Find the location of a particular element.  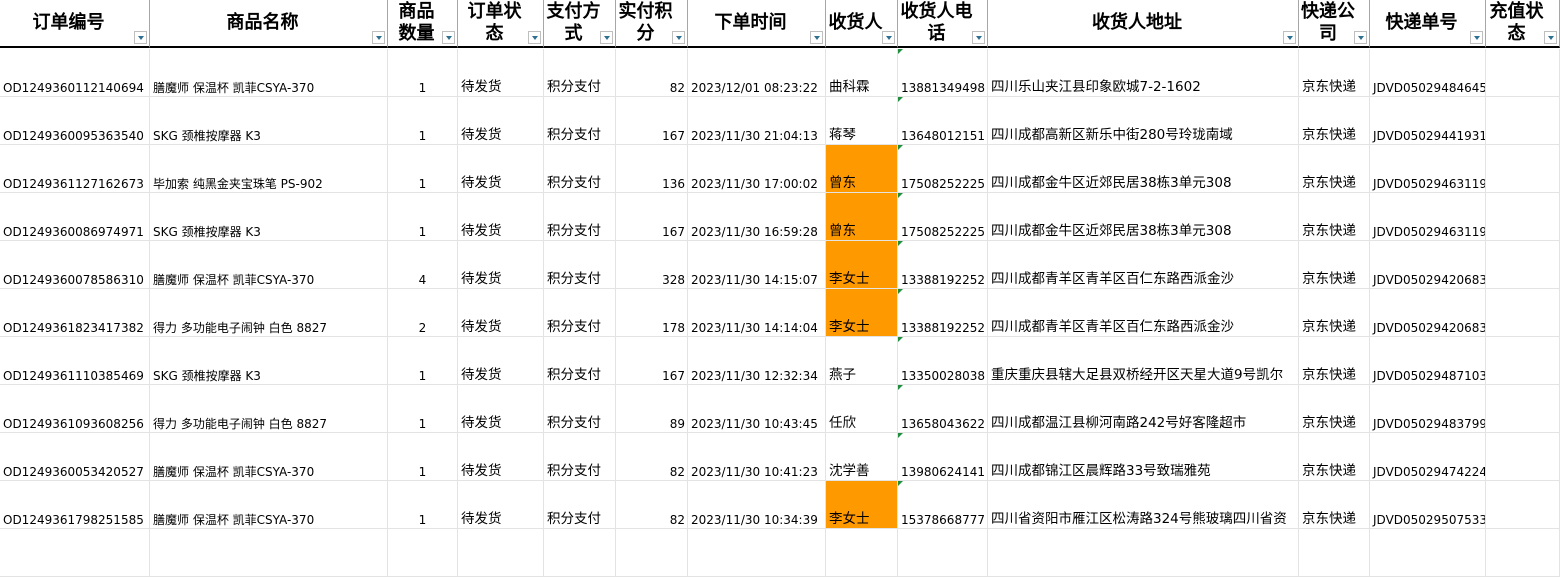

order-id-cell: OD1249361110385469 is located at coordinates (75, 361).